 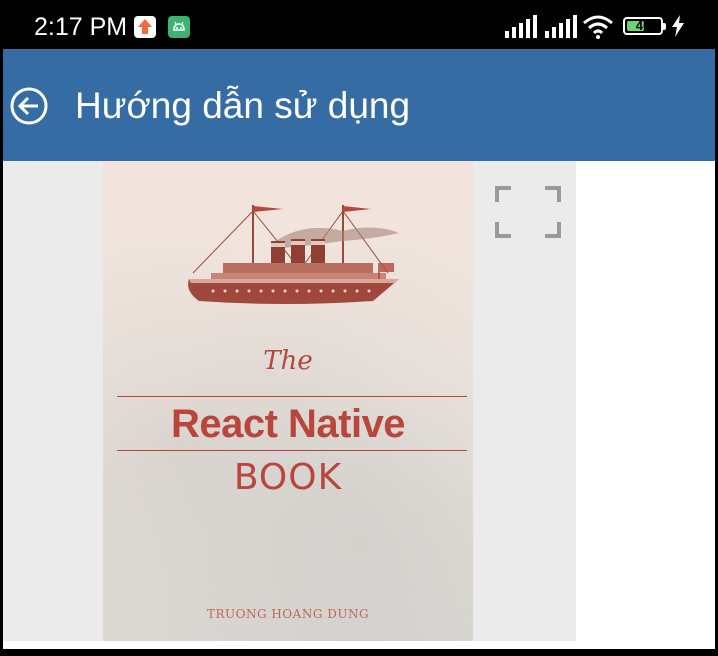 What do you see at coordinates (293, 254) in the screenshot?
I see `steamship-illustration` at bounding box center [293, 254].